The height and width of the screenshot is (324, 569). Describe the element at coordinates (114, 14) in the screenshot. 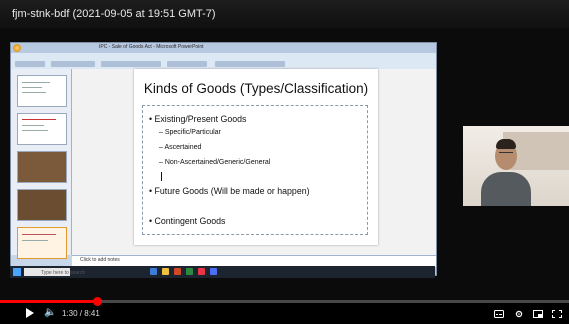

I see `video-title: fjm-stnk-bdf (2021-09-05 at 19:51 GMT-7)` at that location.